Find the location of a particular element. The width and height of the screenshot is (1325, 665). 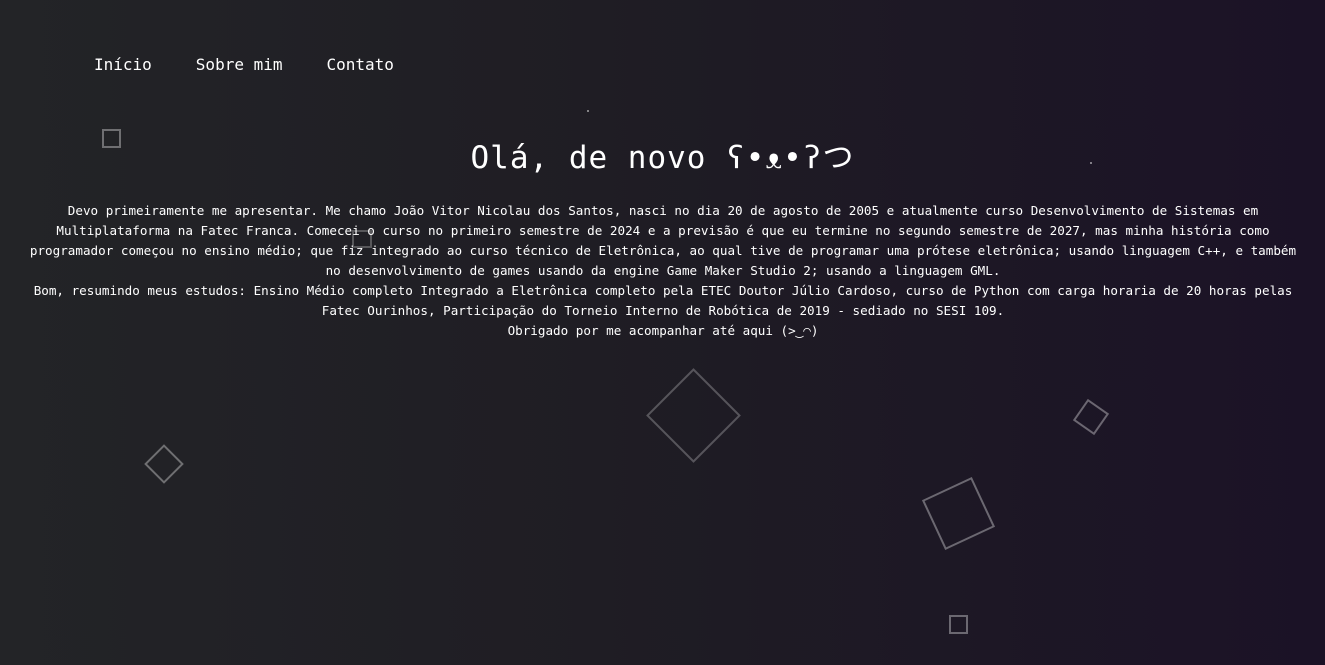

nav-link-inicio: Início is located at coordinates (123, 65).